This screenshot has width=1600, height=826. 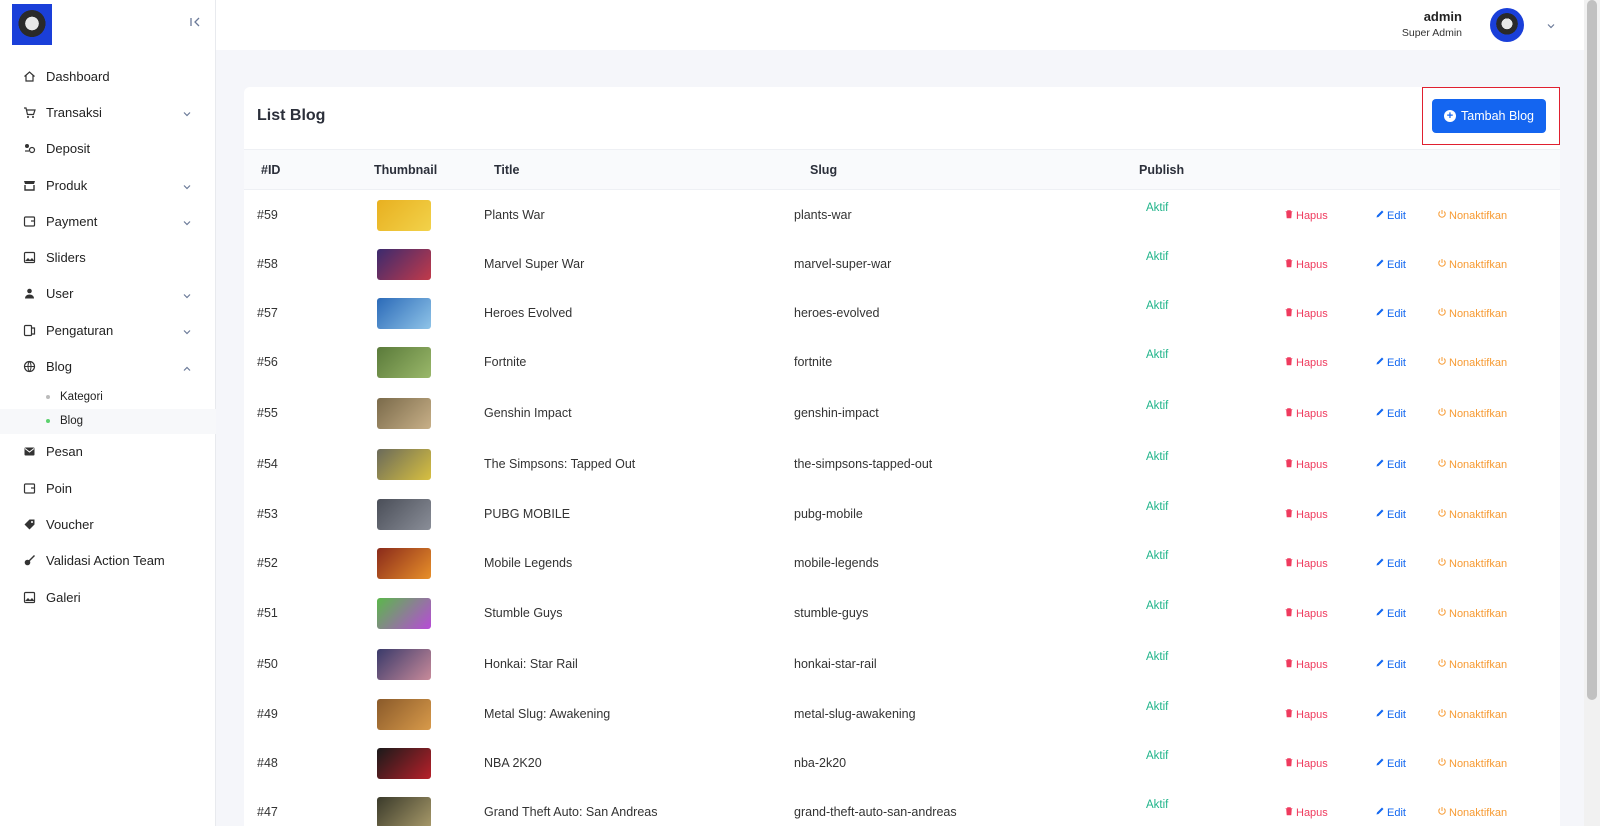 I want to click on sidebar-item-payment: Payment, so click(x=108, y=221).